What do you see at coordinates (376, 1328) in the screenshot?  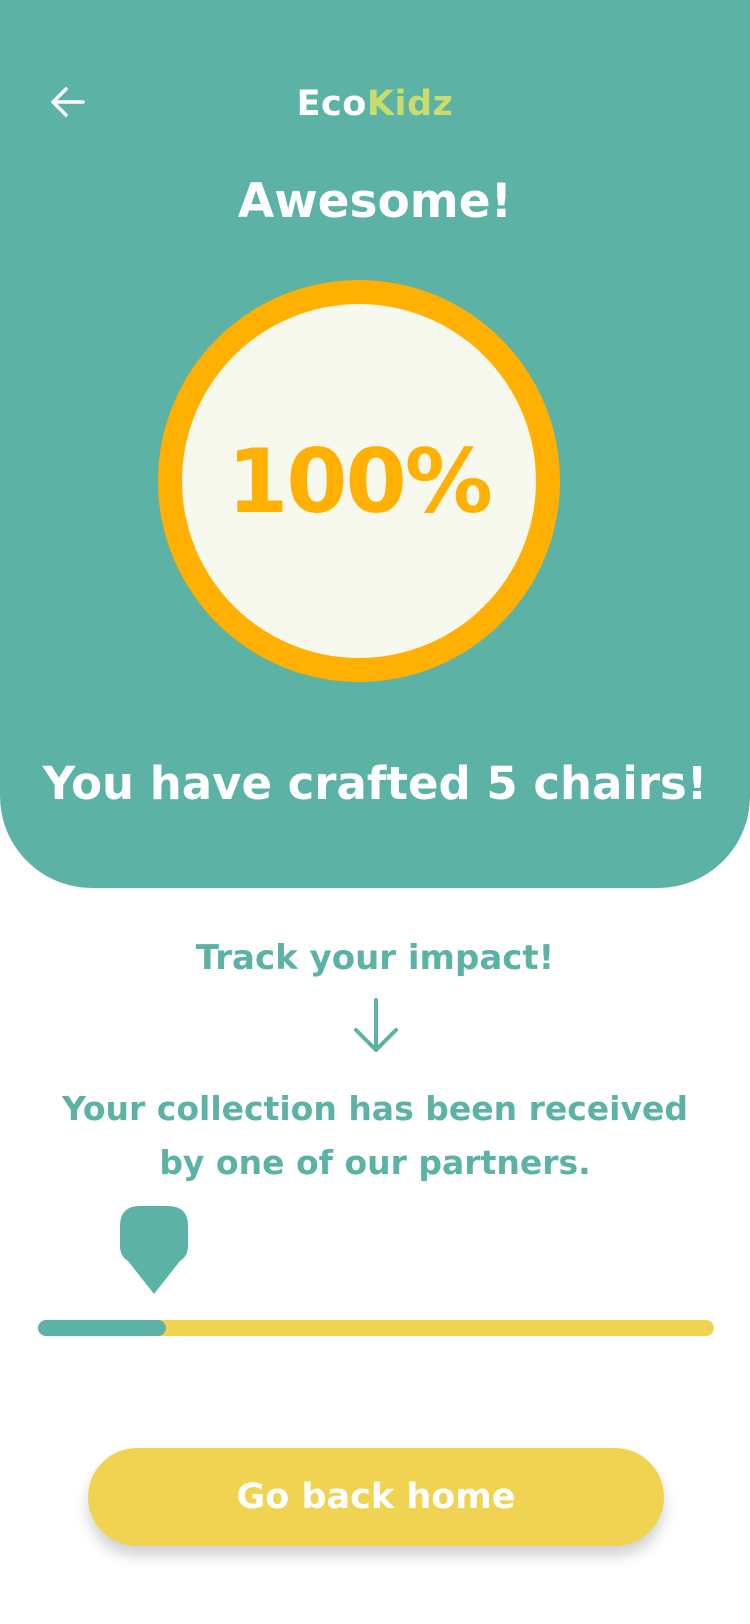 I see `impact-progress-bar` at bounding box center [376, 1328].